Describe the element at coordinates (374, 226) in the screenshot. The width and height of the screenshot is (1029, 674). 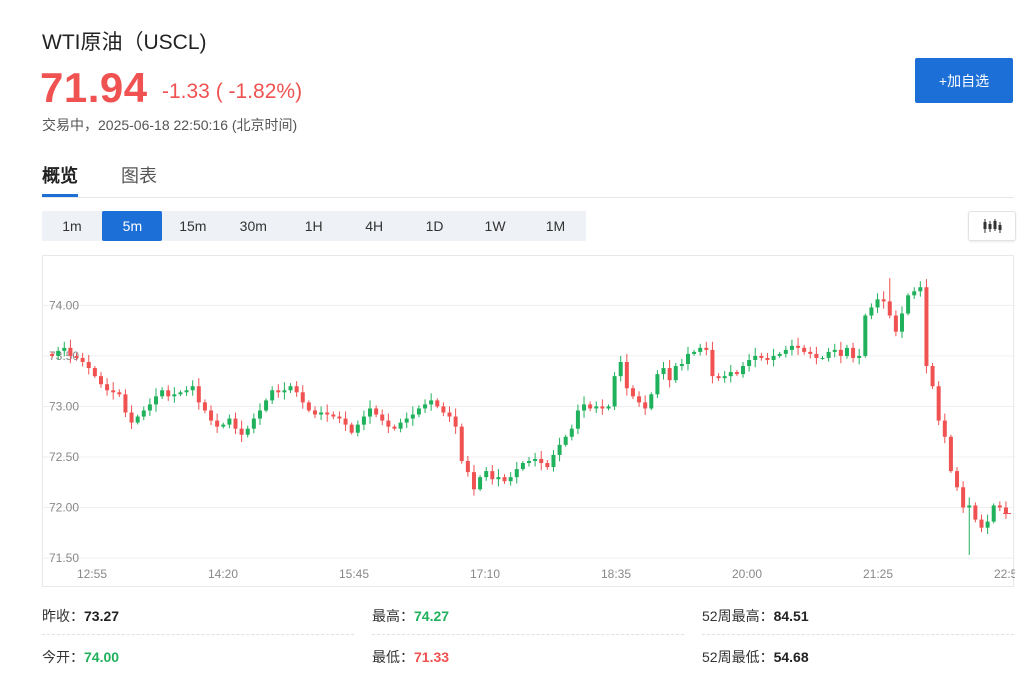
I see `interval-4h: 4H` at that location.